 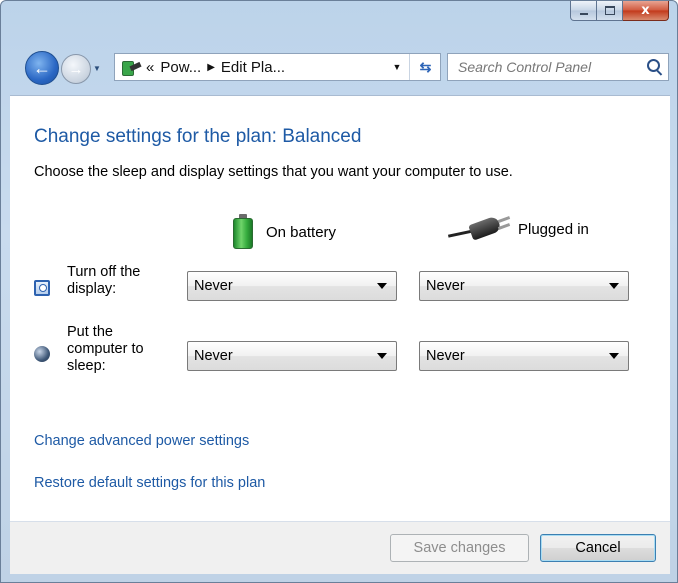 What do you see at coordinates (105, 349) in the screenshot?
I see `sleep-timeout-label: Put the computer to sleep:` at bounding box center [105, 349].